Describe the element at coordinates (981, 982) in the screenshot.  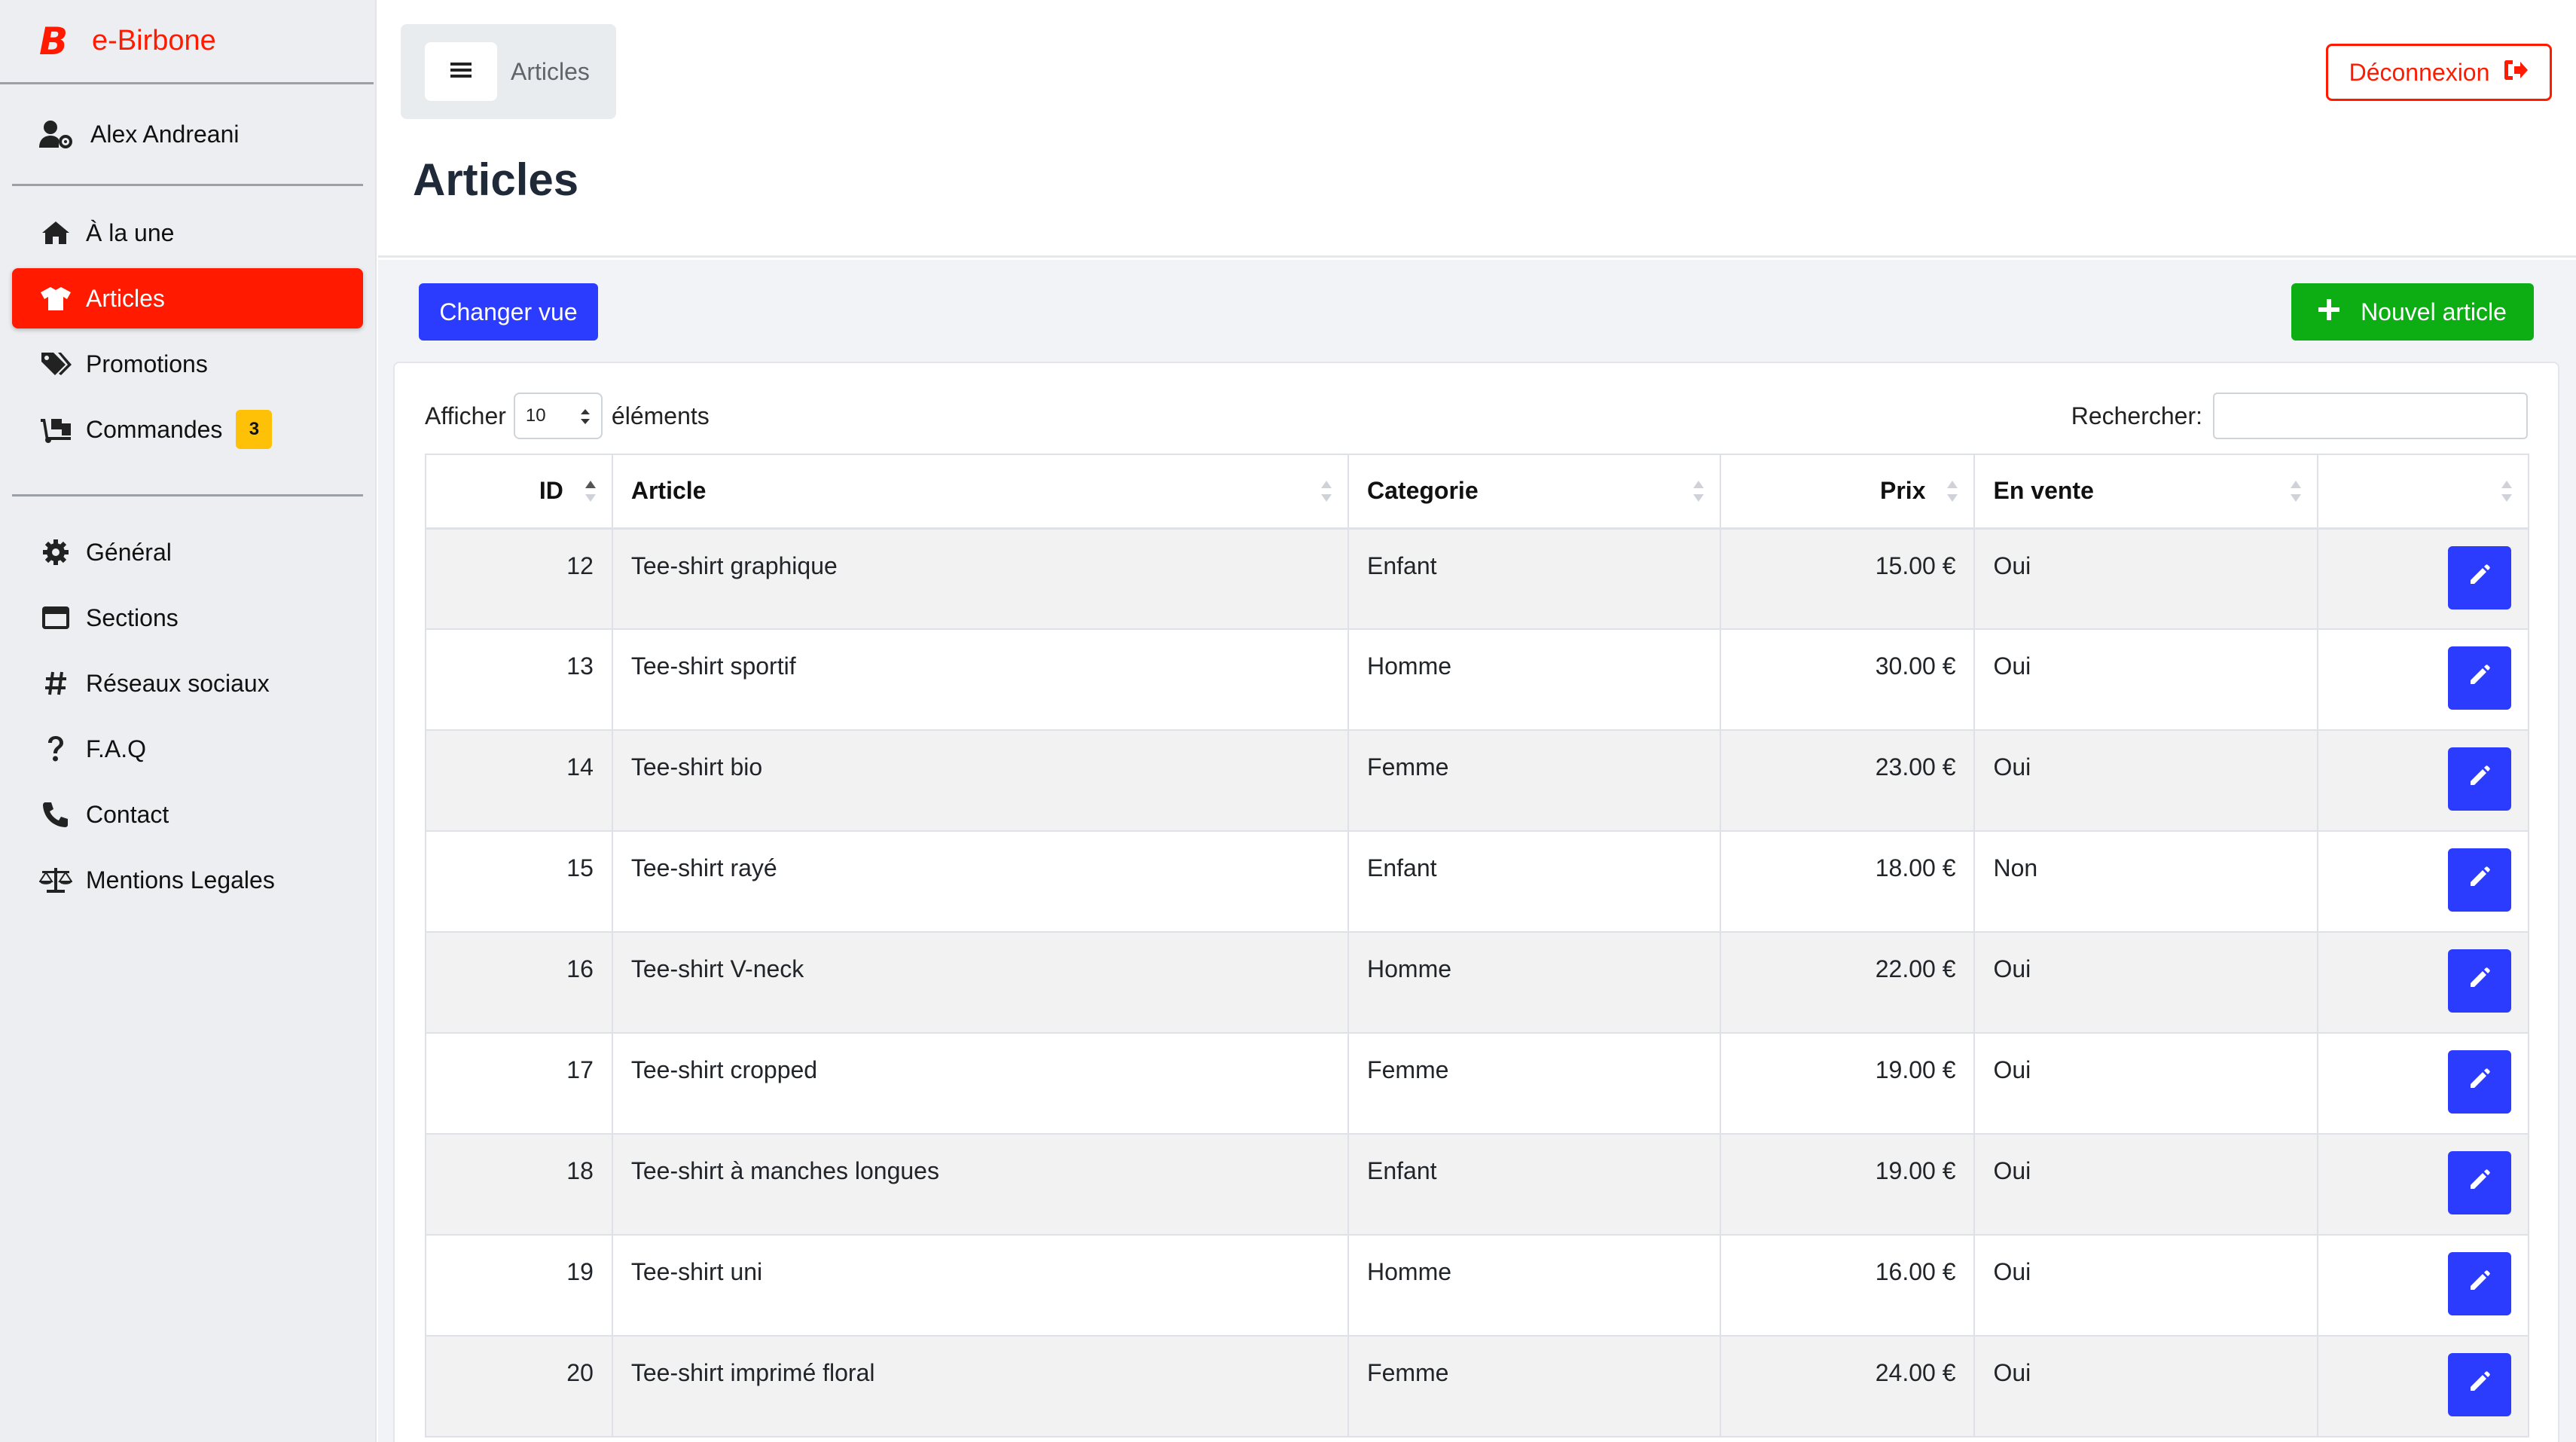
I see `cell-article: Tee-shirt V-neck` at that location.